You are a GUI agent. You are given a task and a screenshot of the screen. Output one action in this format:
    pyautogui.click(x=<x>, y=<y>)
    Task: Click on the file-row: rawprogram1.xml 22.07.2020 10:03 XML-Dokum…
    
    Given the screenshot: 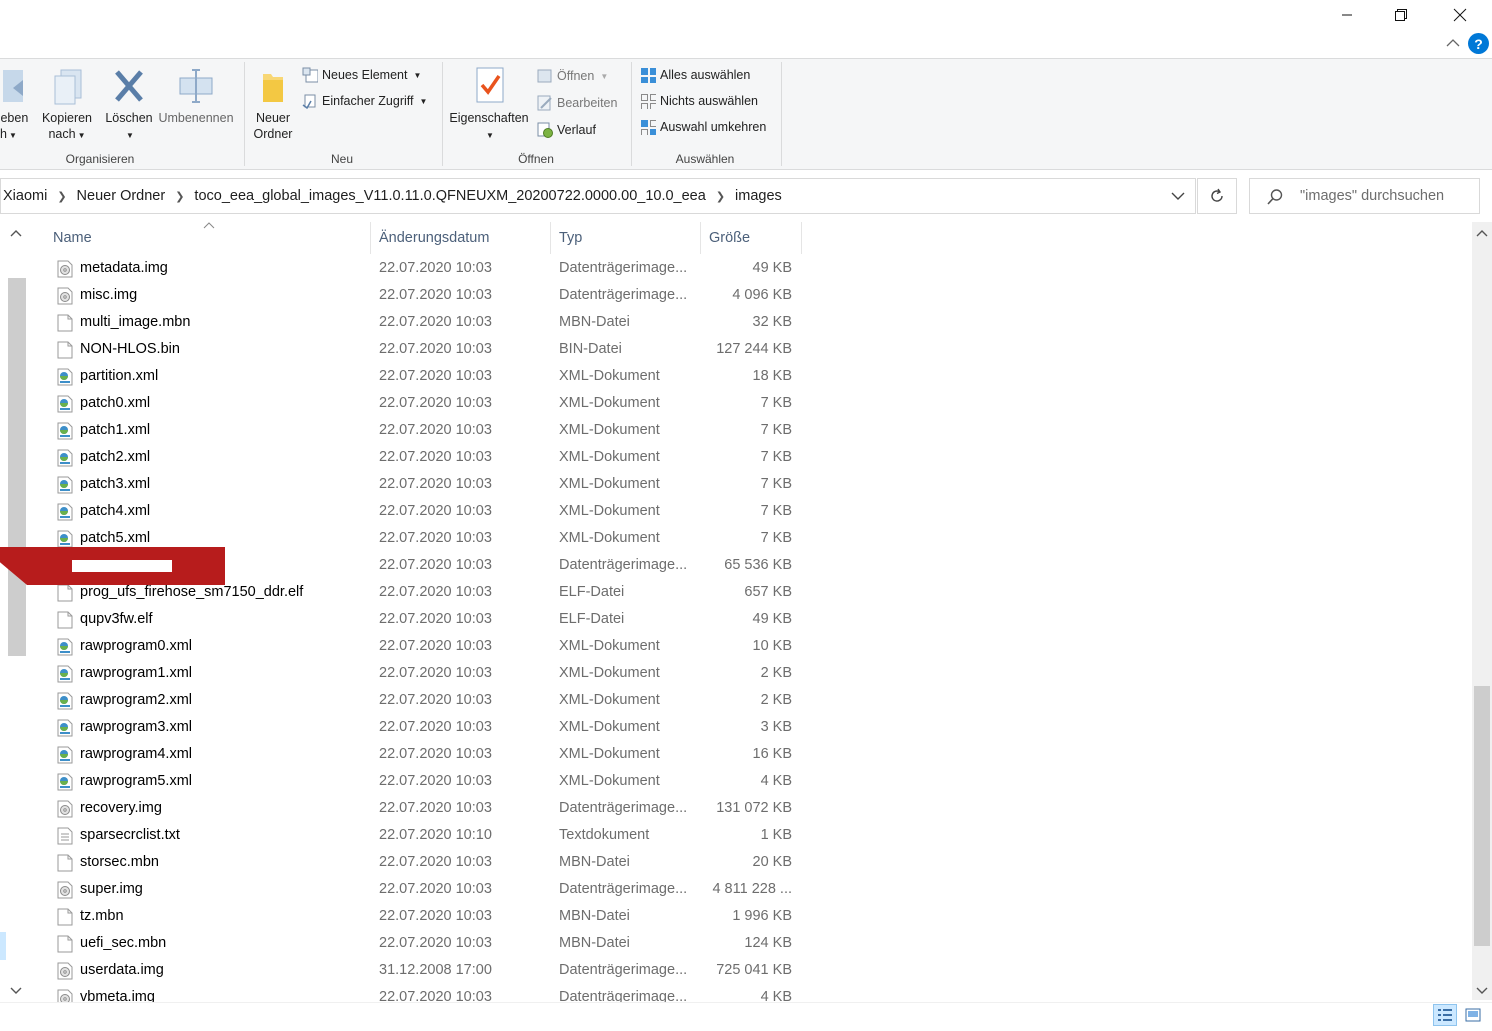 What is the action you would take?
    pyautogui.click(x=426, y=674)
    